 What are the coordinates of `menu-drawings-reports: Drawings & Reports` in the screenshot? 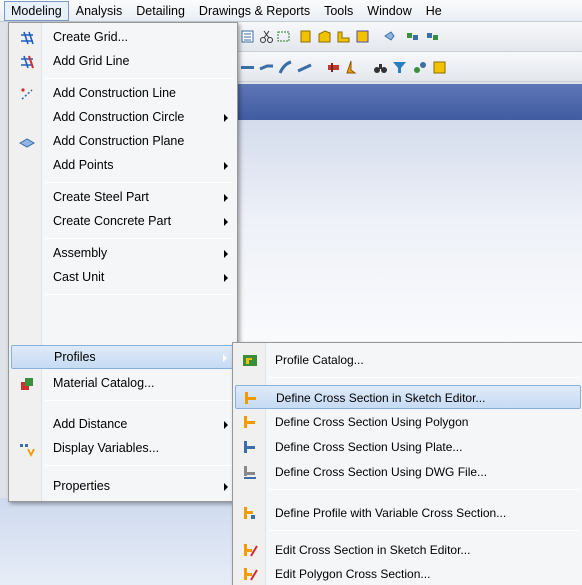 It's located at (254, 11).